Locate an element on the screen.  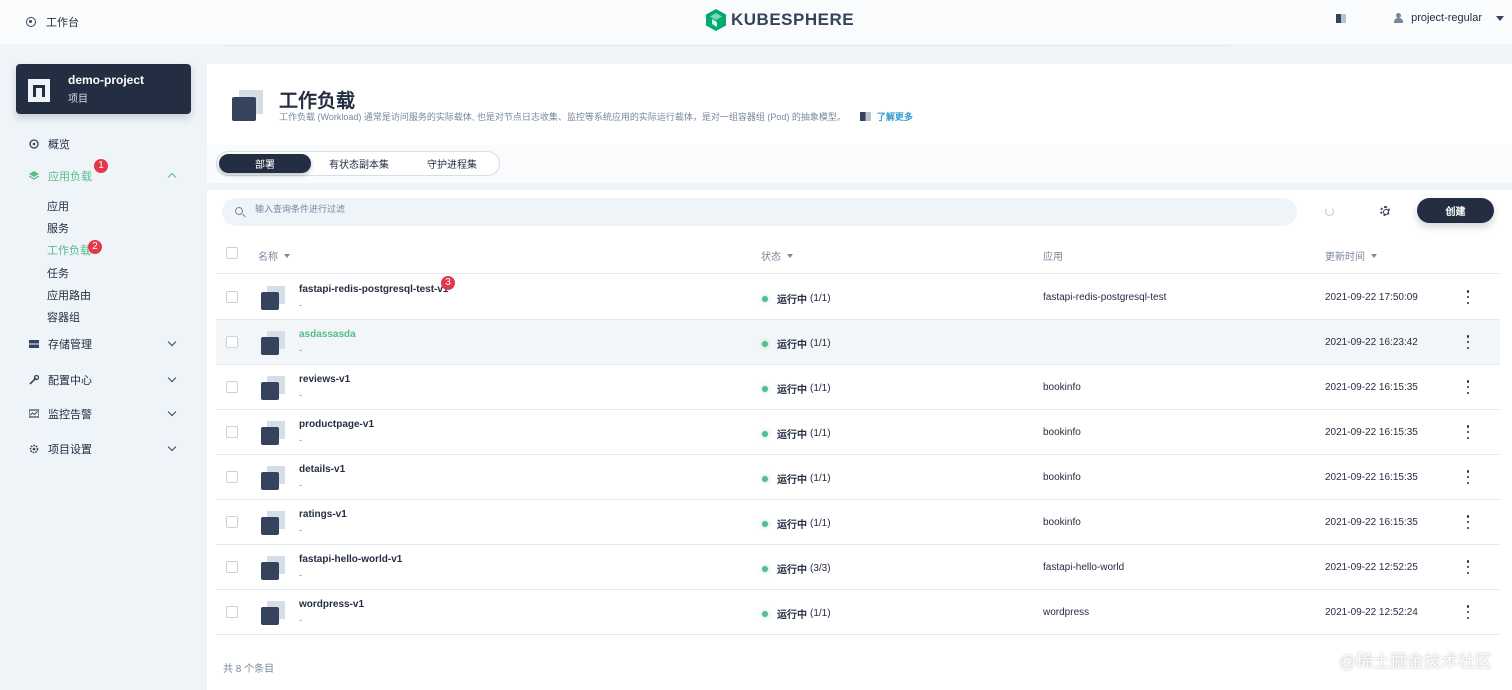
search-bar is located at coordinates (759, 212).